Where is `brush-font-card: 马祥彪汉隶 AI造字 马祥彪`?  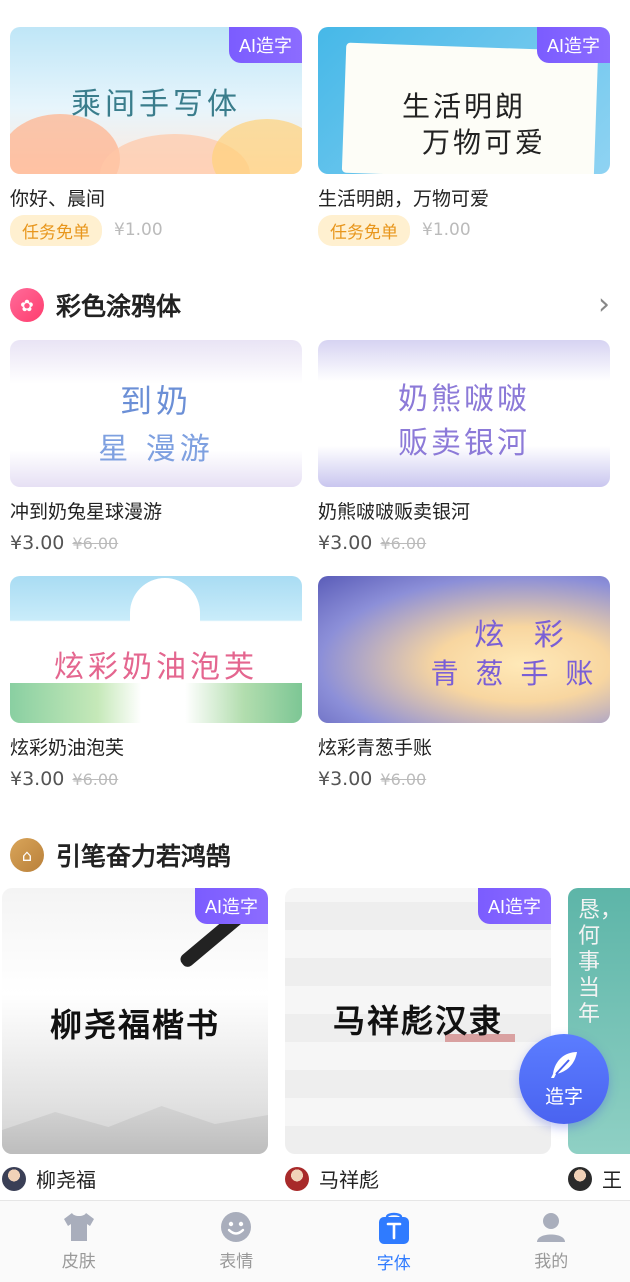
brush-font-card: 马祥彪汉隶 AI造字 马祥彪 is located at coordinates (418, 1040).